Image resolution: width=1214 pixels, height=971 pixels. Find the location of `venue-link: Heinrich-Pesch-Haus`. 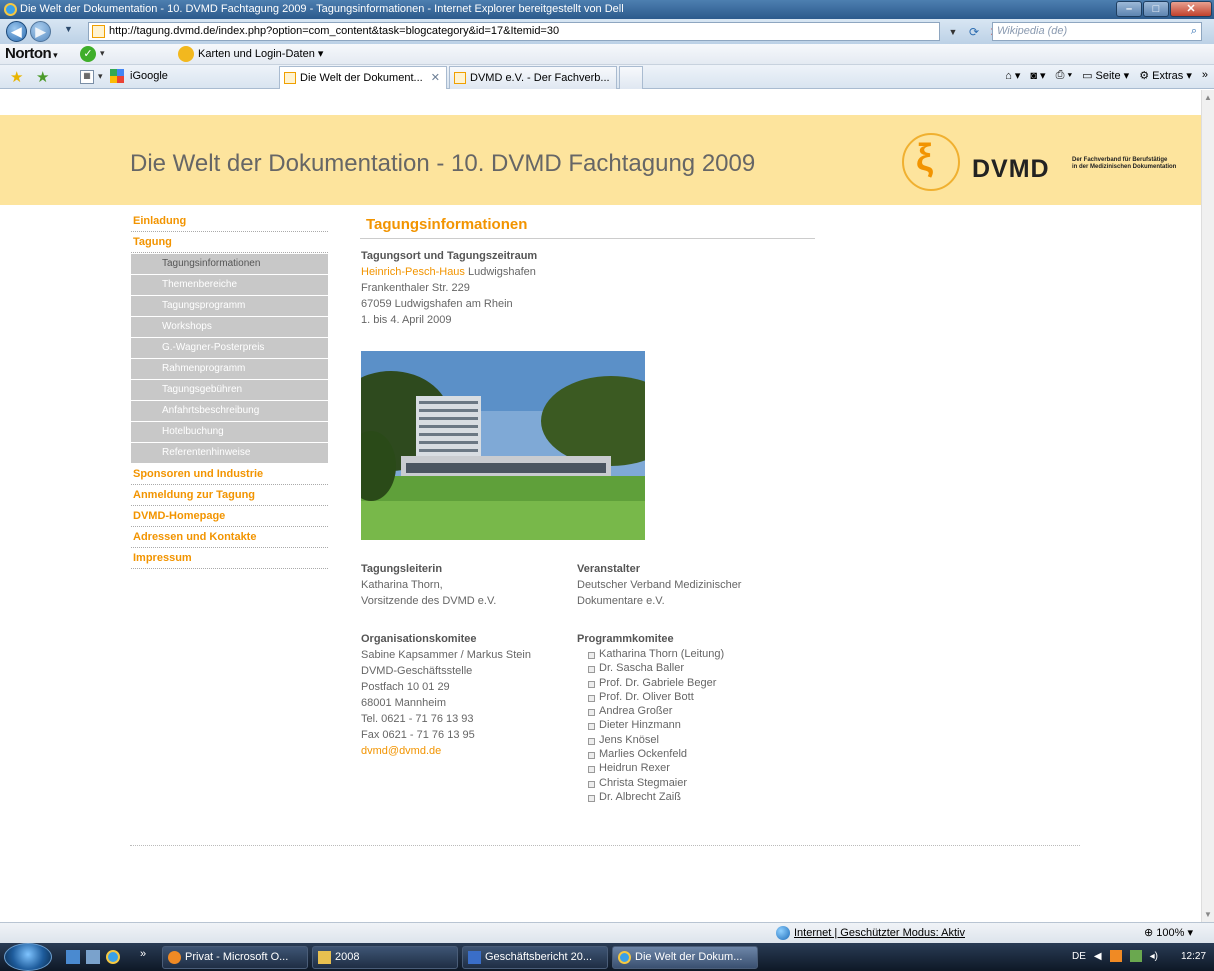

venue-link: Heinrich-Pesch-Haus is located at coordinates (413, 272).